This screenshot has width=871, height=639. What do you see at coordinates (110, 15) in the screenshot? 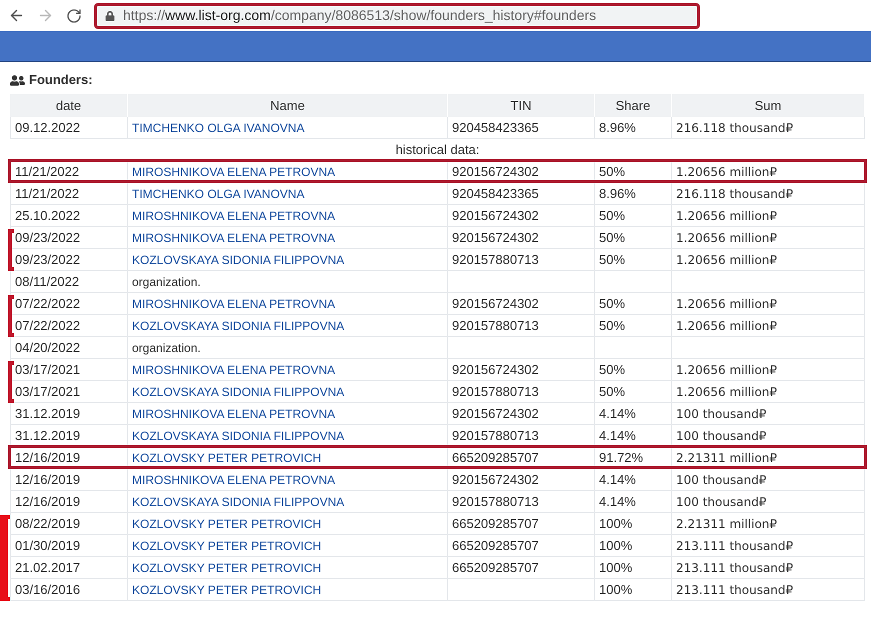
I see `lock-icon` at bounding box center [110, 15].